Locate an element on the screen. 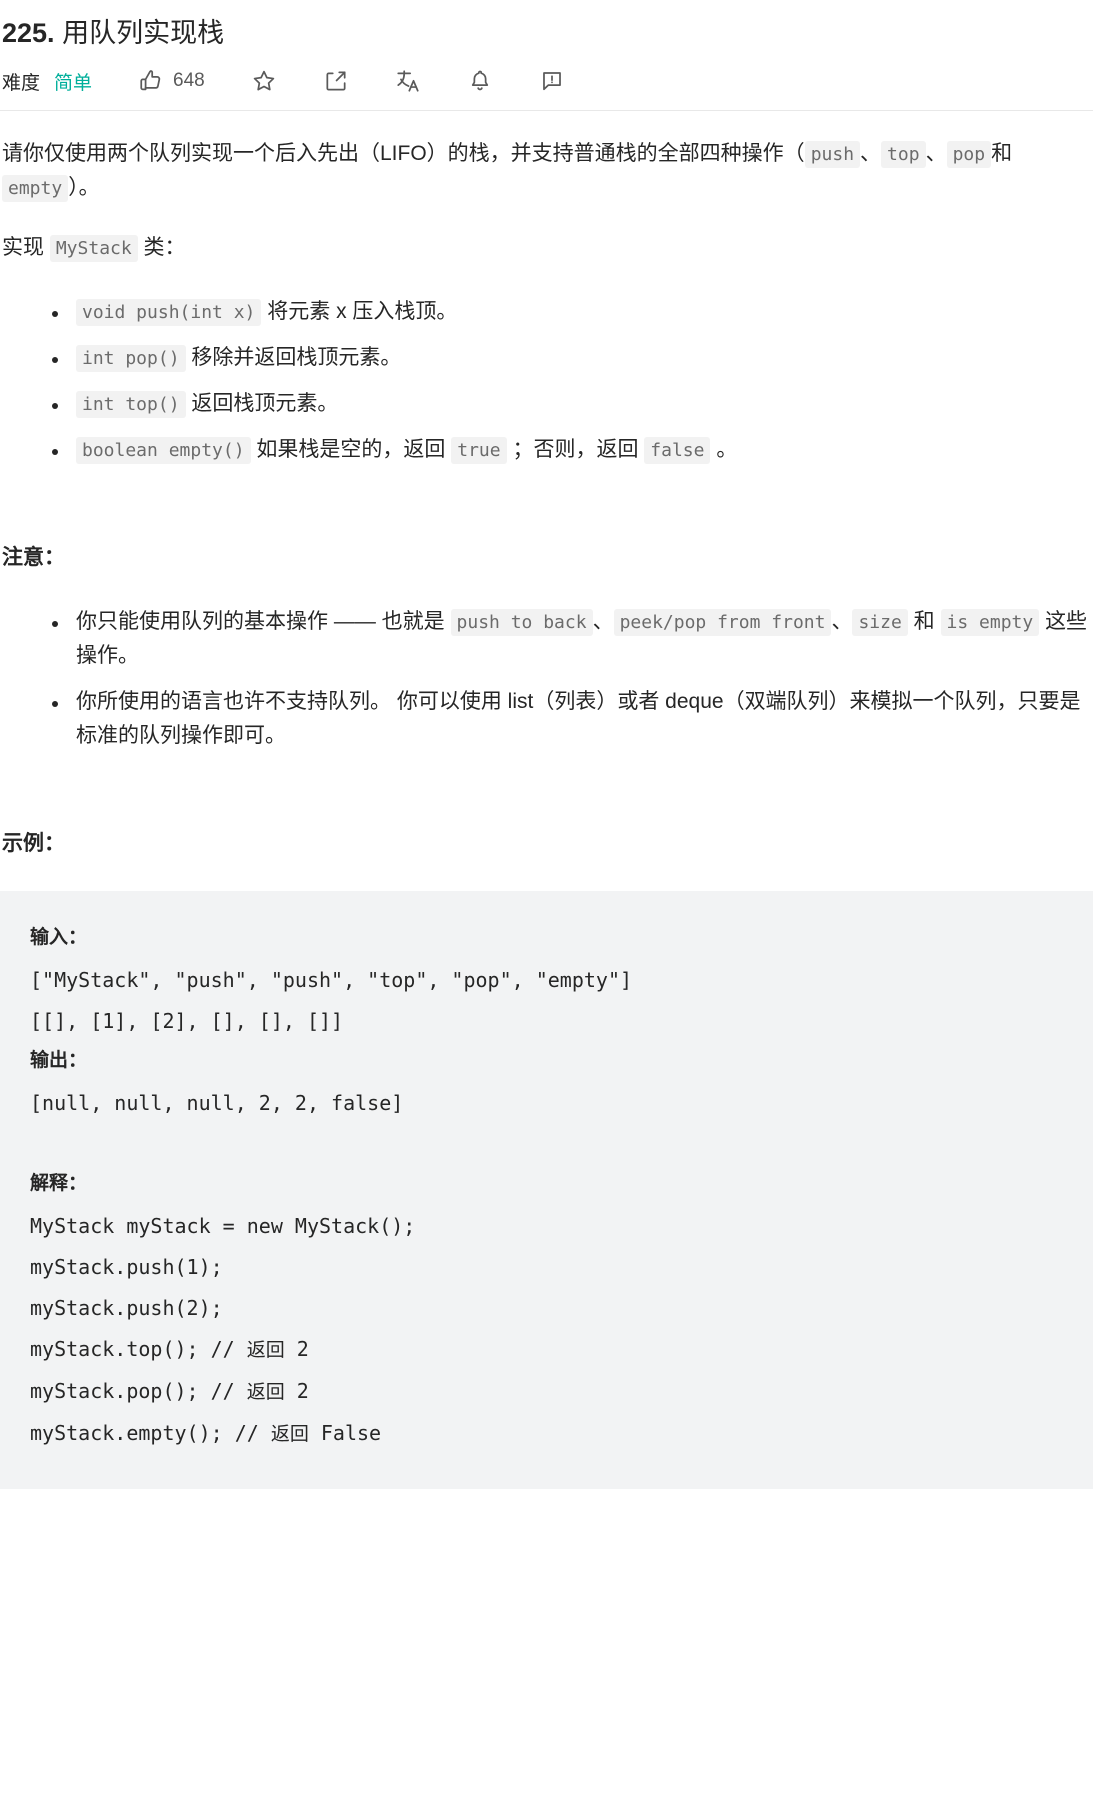  code-peek-pop-from-front: peek/pop from front is located at coordinates (722, 623).